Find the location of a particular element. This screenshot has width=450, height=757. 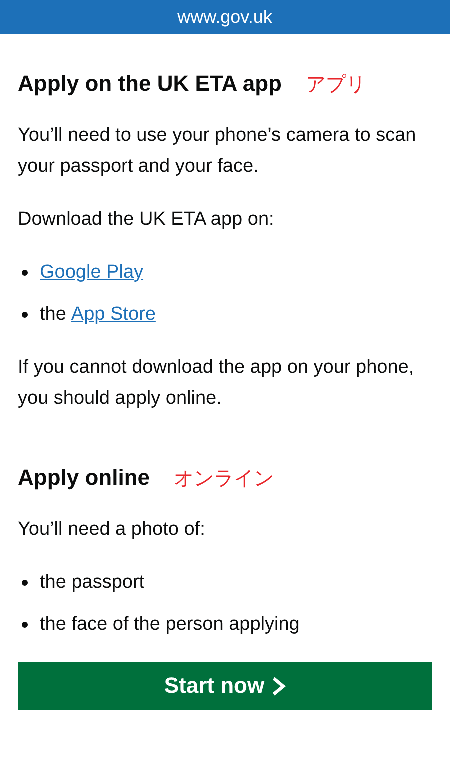

paragraph: Download the UK ETA app on: is located at coordinates (147, 220).